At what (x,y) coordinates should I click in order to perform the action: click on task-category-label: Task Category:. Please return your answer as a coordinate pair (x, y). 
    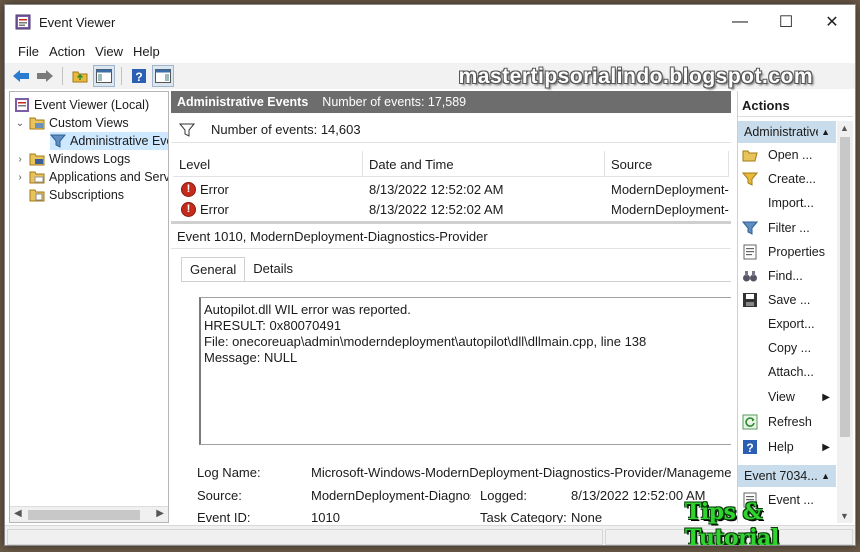
    Looking at the image, I should click on (523, 516).